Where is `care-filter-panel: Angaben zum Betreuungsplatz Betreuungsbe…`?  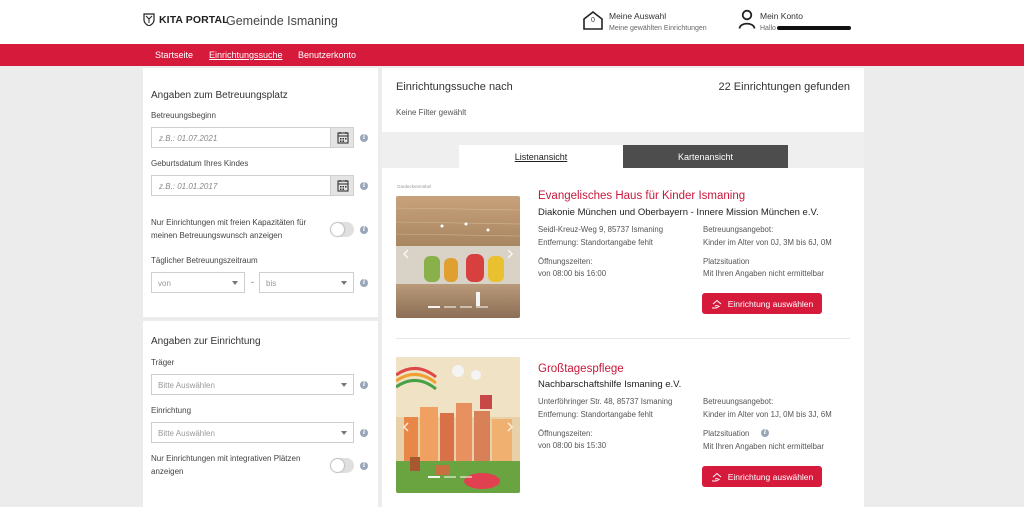
care-filter-panel: Angaben zum Betreuungsplatz Betreuungsbe… is located at coordinates (260, 192).